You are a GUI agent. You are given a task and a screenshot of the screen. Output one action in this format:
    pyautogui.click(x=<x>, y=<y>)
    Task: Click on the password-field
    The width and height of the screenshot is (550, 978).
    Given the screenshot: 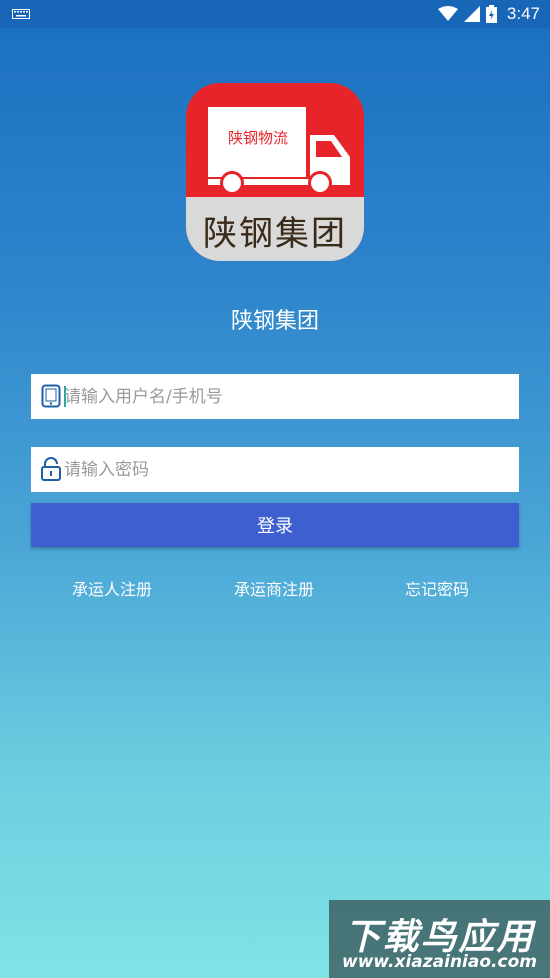 What is the action you would take?
    pyautogui.click(x=275, y=469)
    